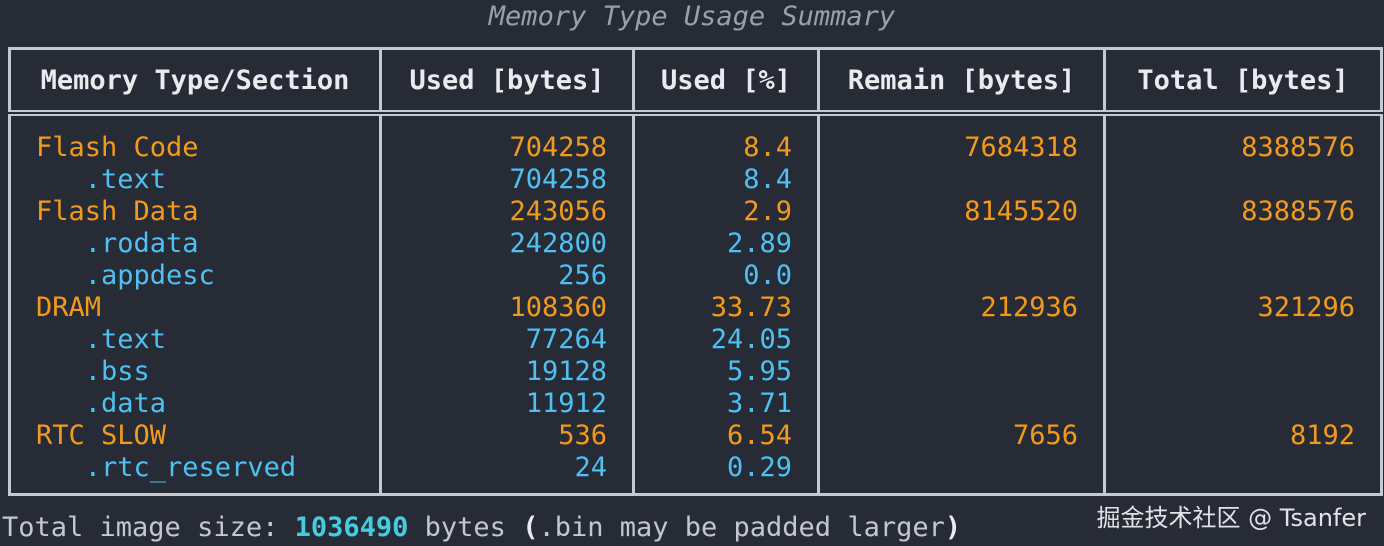  What do you see at coordinates (101, 435) in the screenshot?
I see `cell-name-9: RTC SLOW` at bounding box center [101, 435].